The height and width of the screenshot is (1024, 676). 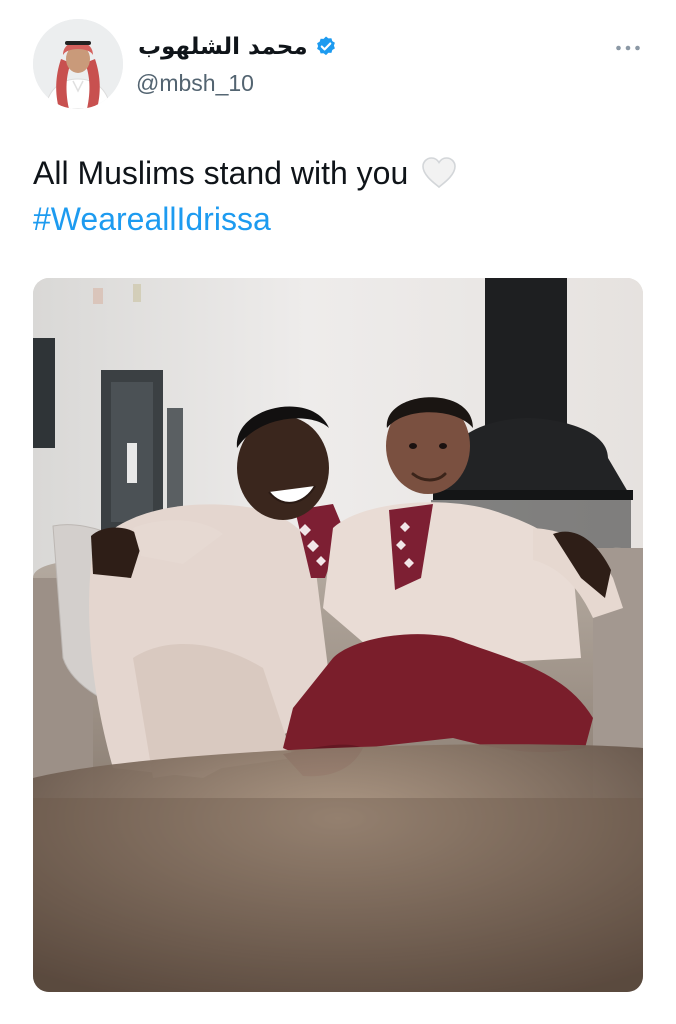 What do you see at coordinates (78, 64) in the screenshot?
I see `avatar` at bounding box center [78, 64].